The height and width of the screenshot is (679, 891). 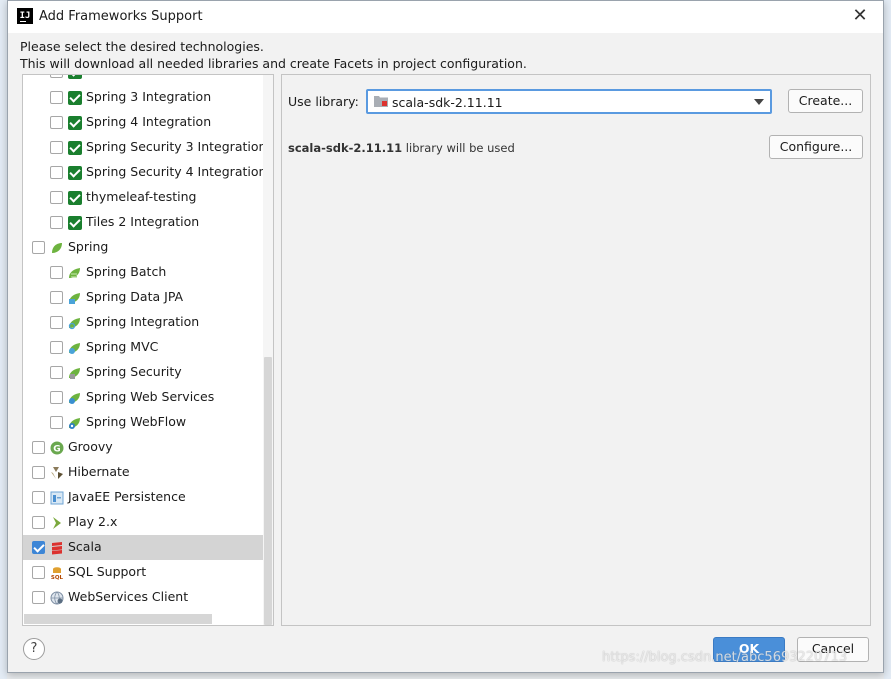 What do you see at coordinates (148, 447) in the screenshot?
I see `tree-item-groovy: G Groovy` at bounding box center [148, 447].